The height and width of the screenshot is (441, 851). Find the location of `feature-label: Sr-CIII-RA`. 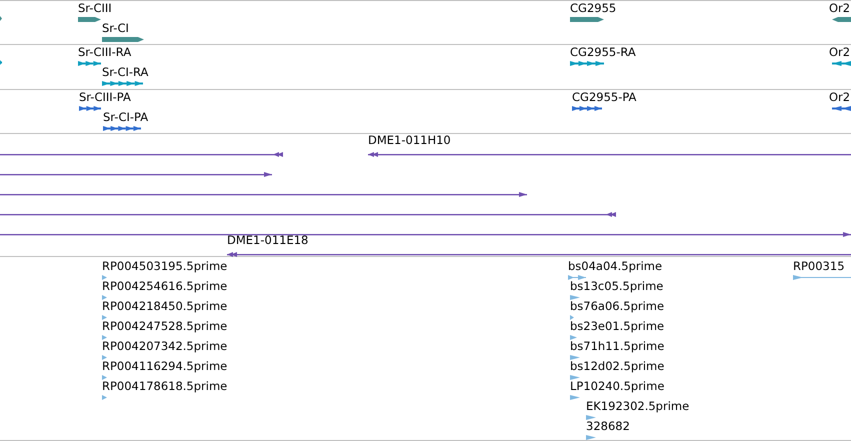

feature-label: Sr-CIII-RA is located at coordinates (105, 52).